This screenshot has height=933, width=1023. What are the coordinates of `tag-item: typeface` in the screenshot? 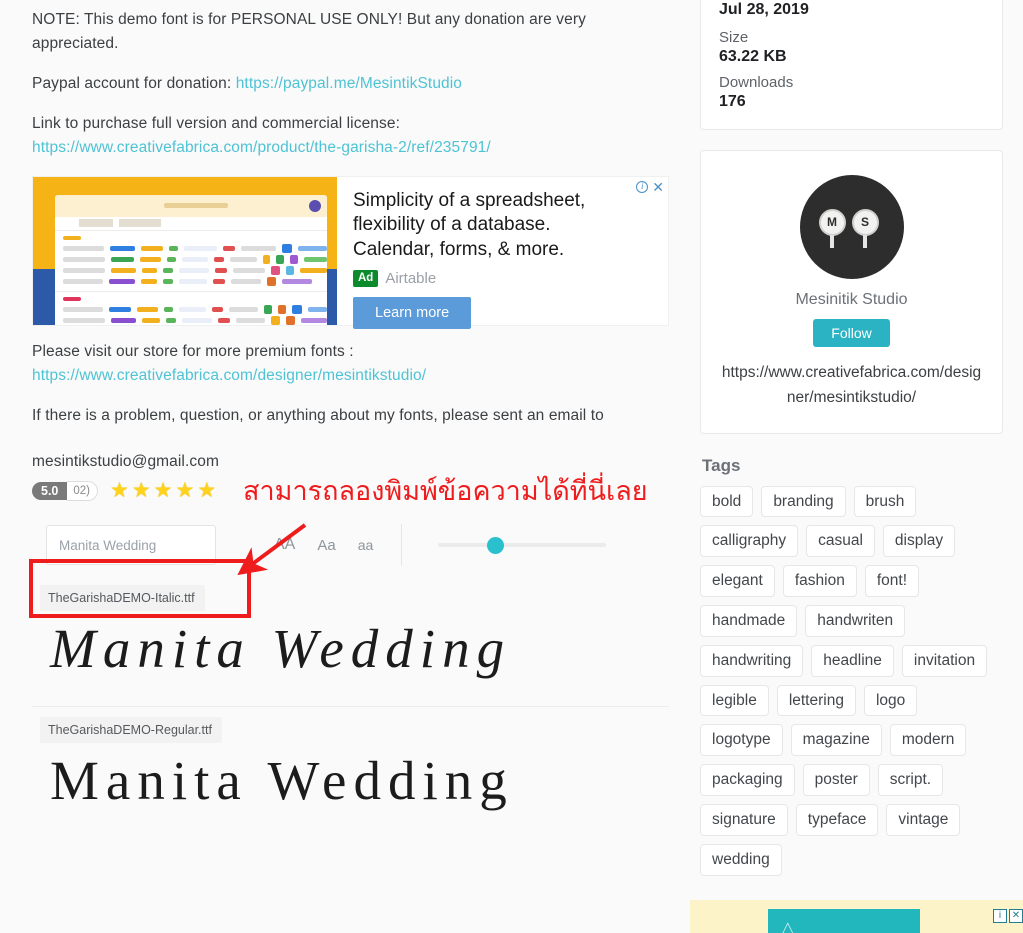 It's located at (837, 820).